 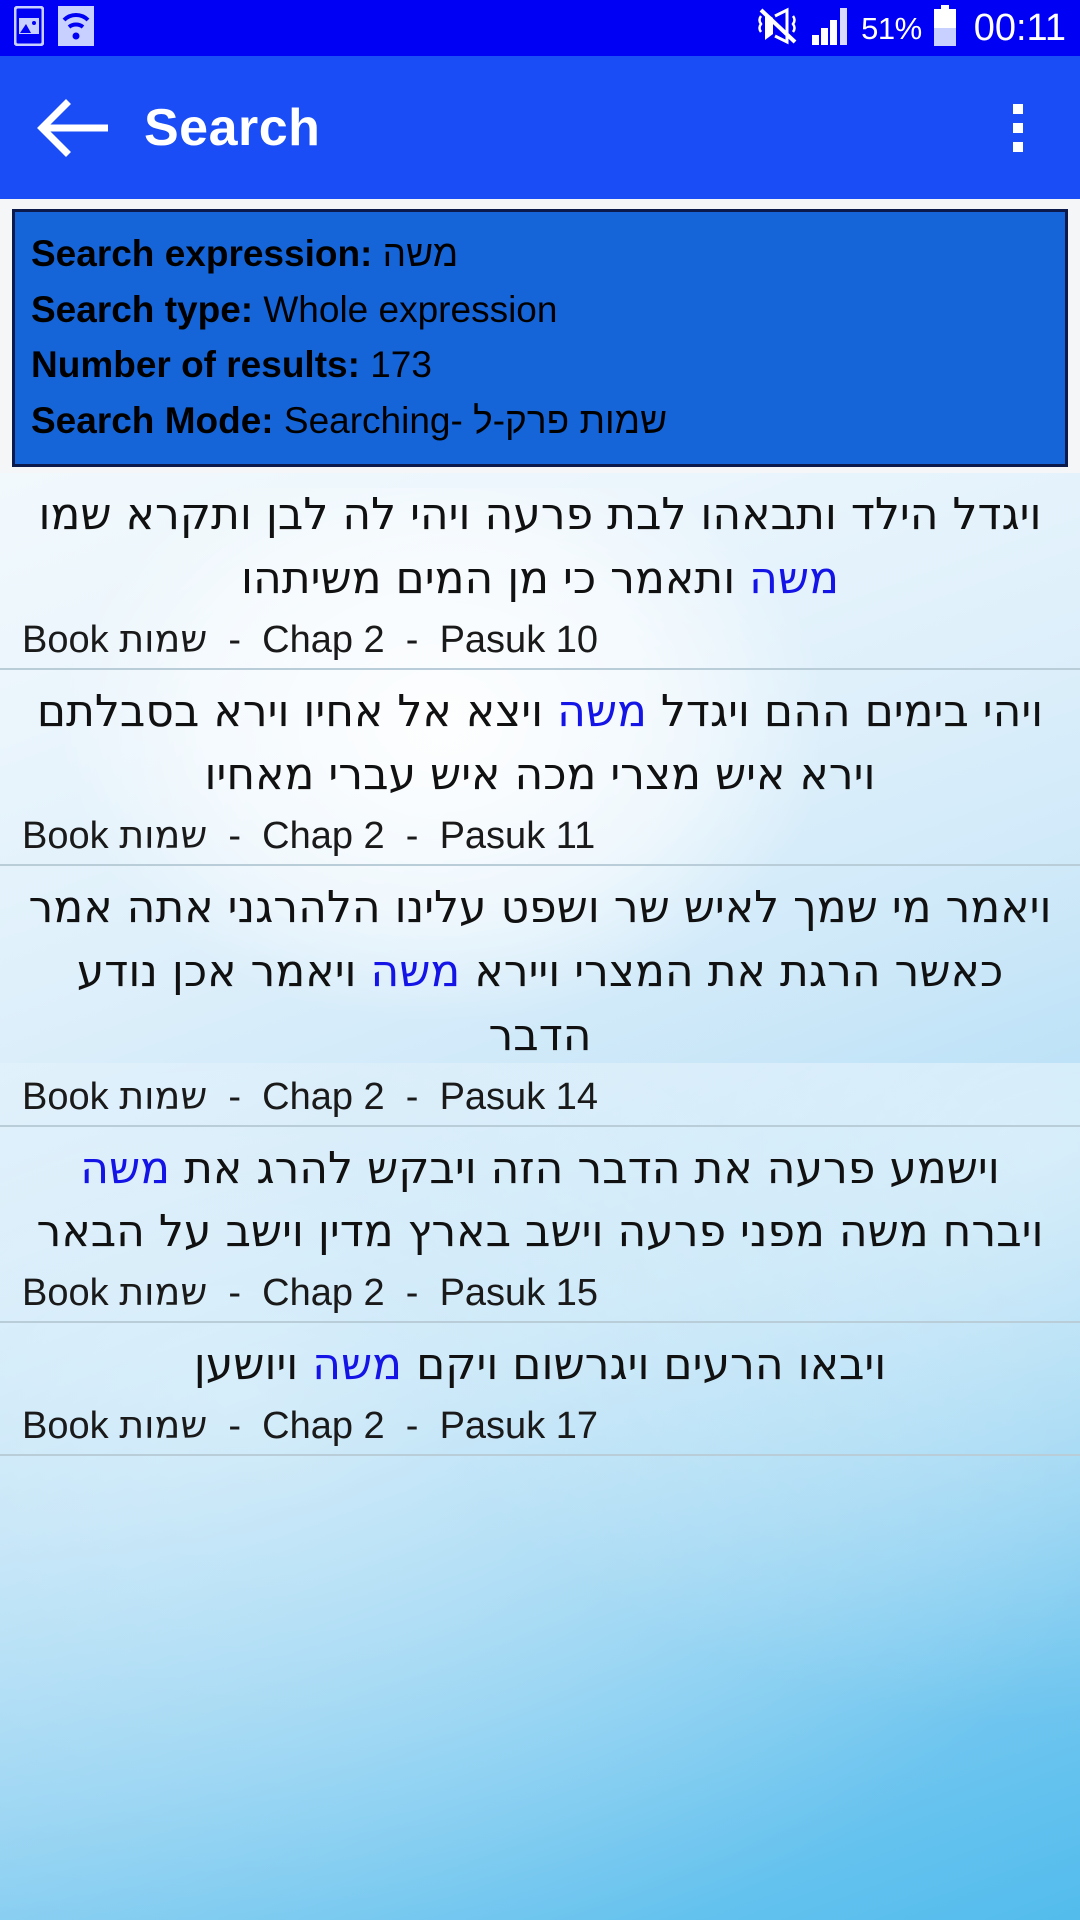 What do you see at coordinates (495, 578) in the screenshot?
I see `verse-post-text: ותאמר כי מן המים משיתהו` at bounding box center [495, 578].